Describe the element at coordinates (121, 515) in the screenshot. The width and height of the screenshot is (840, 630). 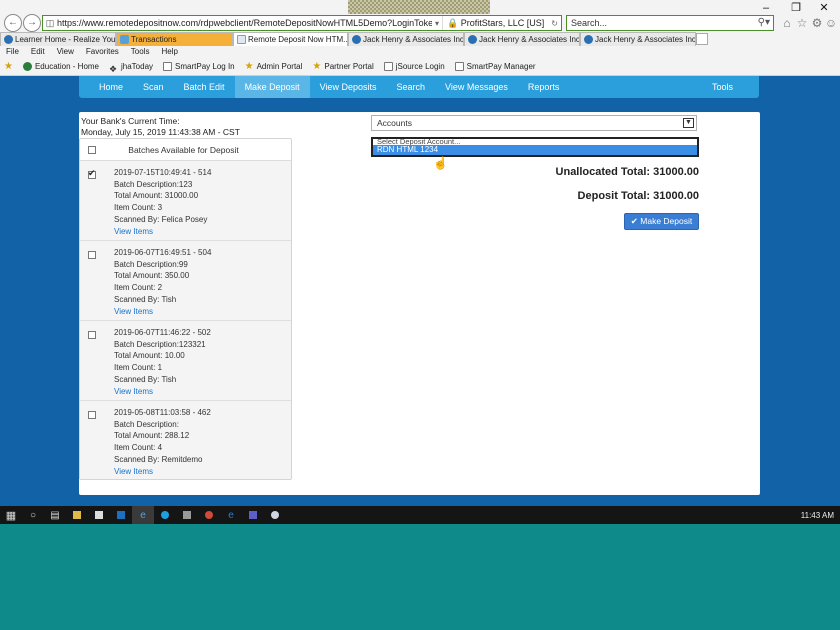
I see `taskbar-outlook` at that location.